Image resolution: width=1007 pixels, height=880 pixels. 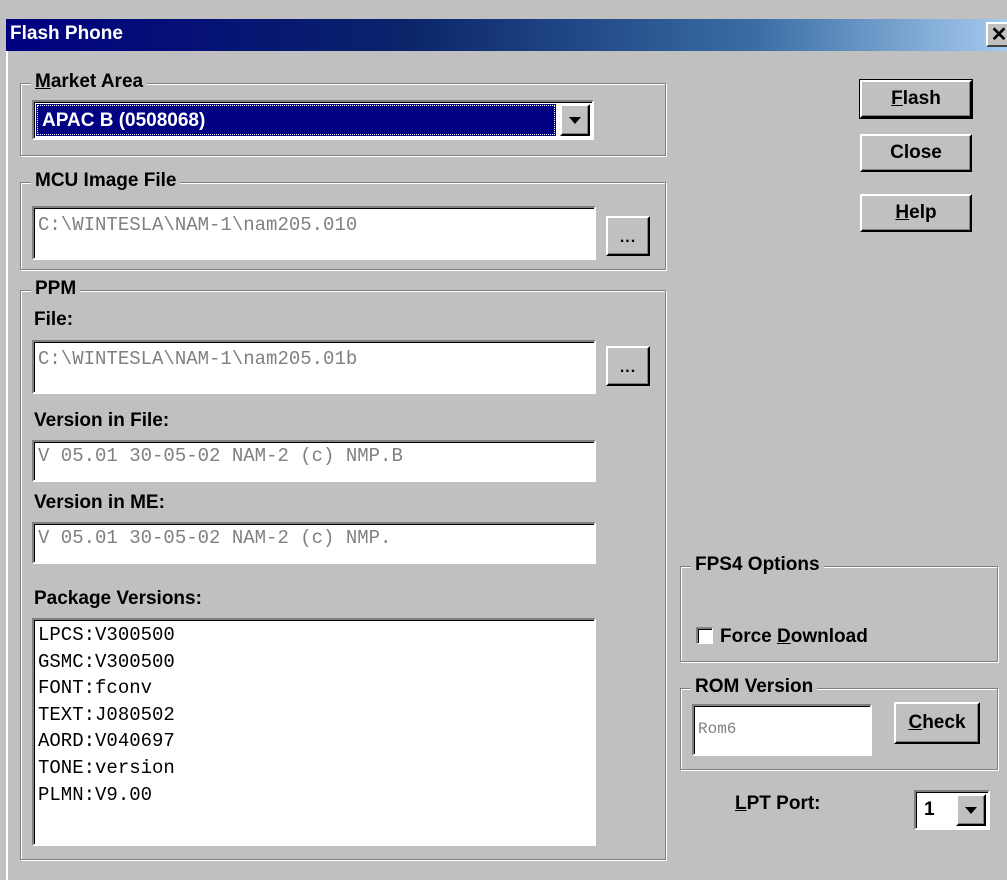 I want to click on ppm-file-label: File:, so click(x=54, y=319).